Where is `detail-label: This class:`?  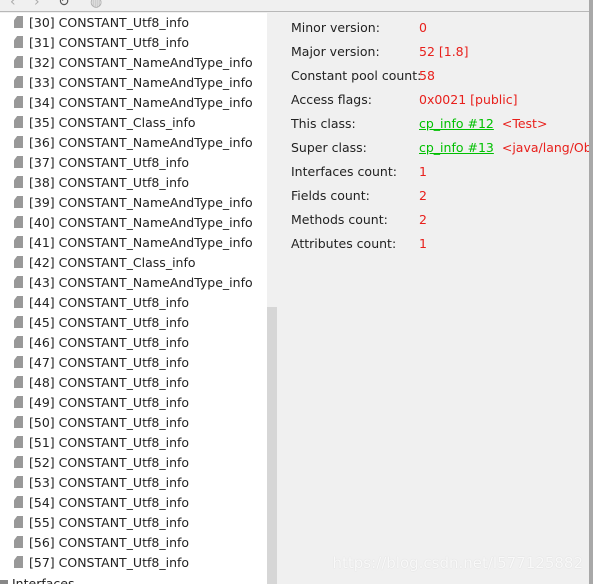
detail-label: This class: is located at coordinates (323, 123).